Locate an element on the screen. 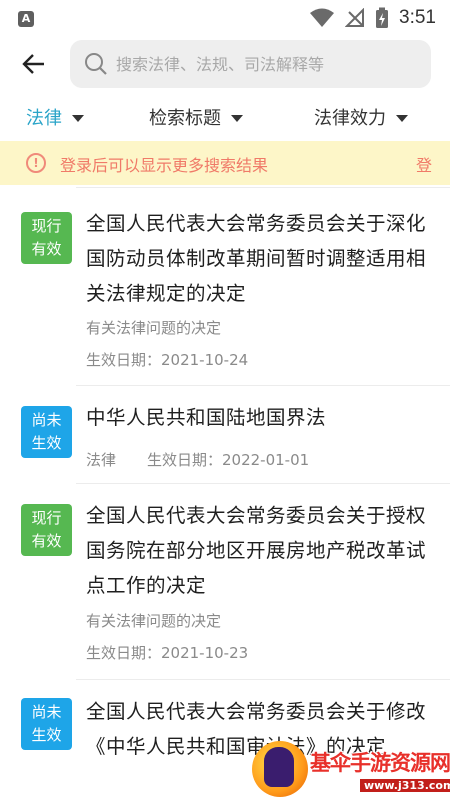  item-effective-date: 生效日期：2021-10-23 is located at coordinates (167, 653).